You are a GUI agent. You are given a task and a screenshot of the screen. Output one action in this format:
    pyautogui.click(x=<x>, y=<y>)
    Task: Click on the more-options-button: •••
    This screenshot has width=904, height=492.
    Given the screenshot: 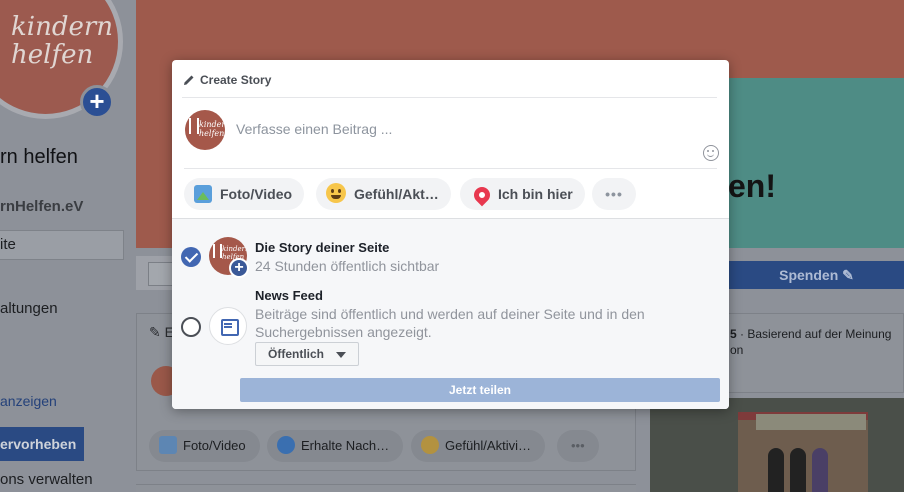 What is the action you would take?
    pyautogui.click(x=614, y=194)
    